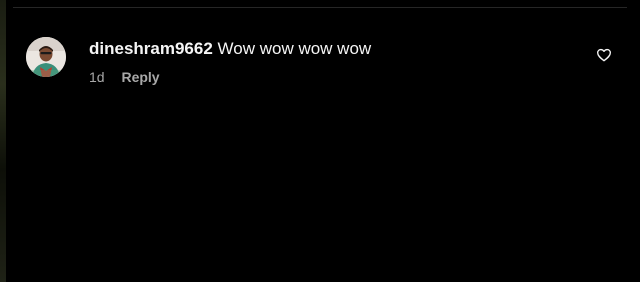 The height and width of the screenshot is (282, 640). I want to click on avatar-image, so click(46, 57).